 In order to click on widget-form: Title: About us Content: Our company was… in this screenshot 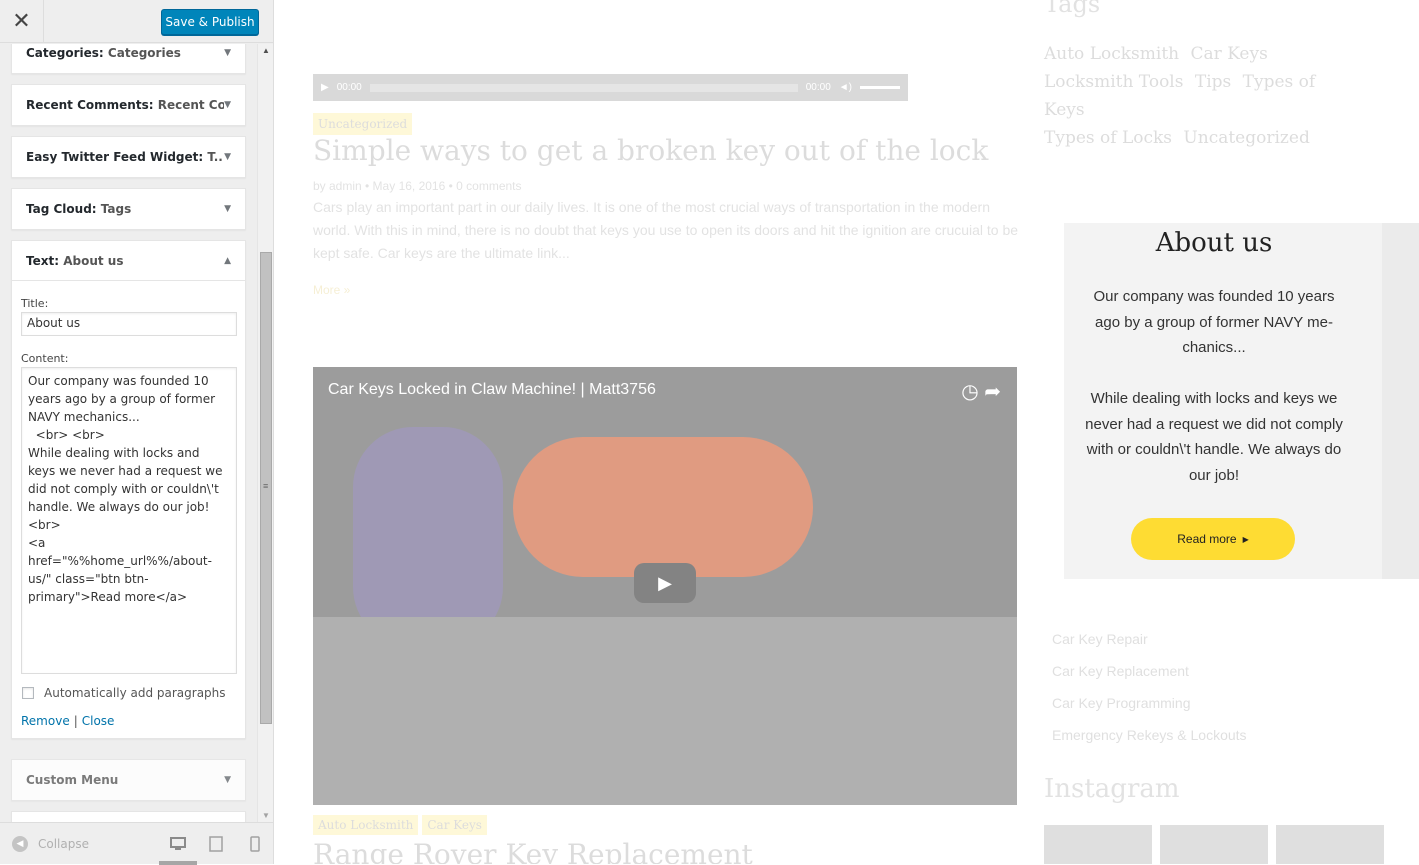, I will do `click(128, 509)`.